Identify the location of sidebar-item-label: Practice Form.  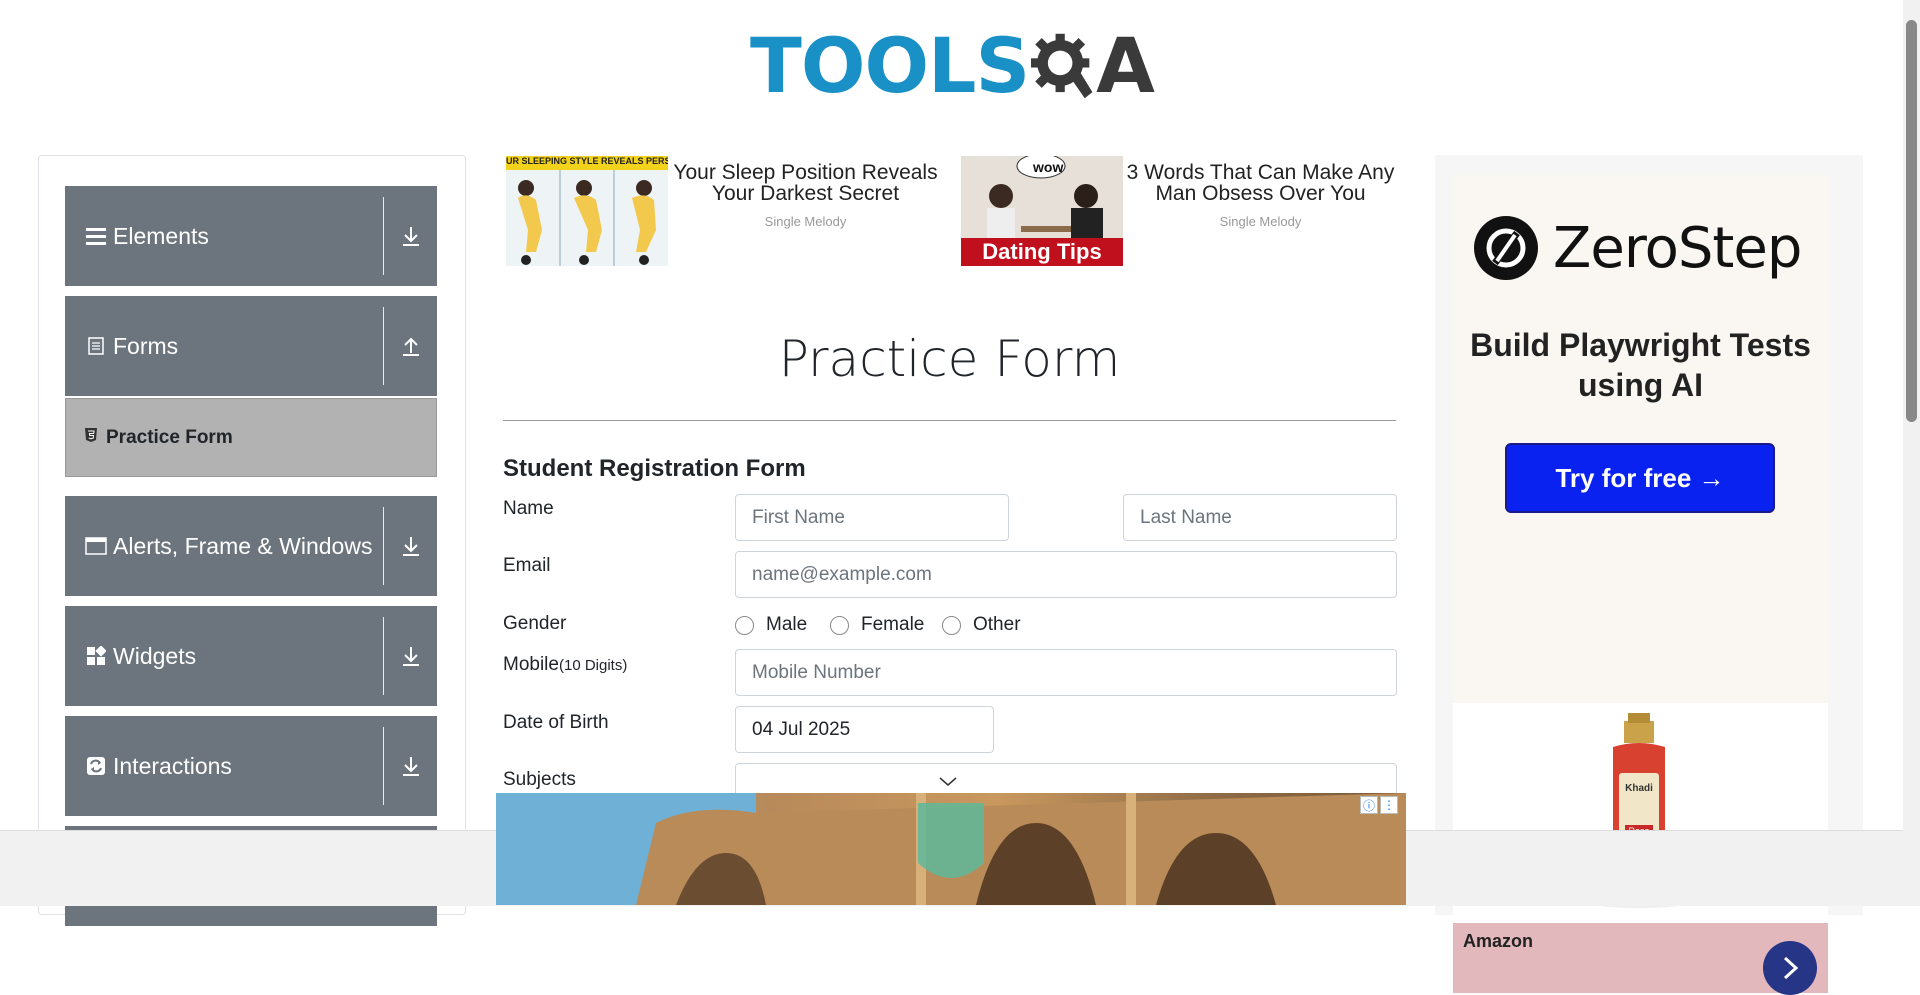
(169, 437).